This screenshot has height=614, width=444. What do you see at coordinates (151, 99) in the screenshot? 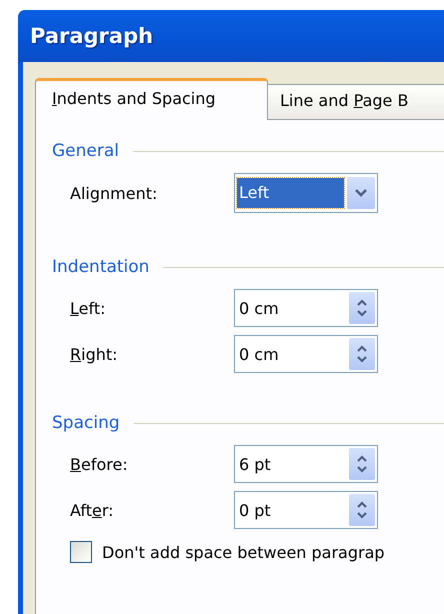
I see `tab: Indents and Spacing` at bounding box center [151, 99].